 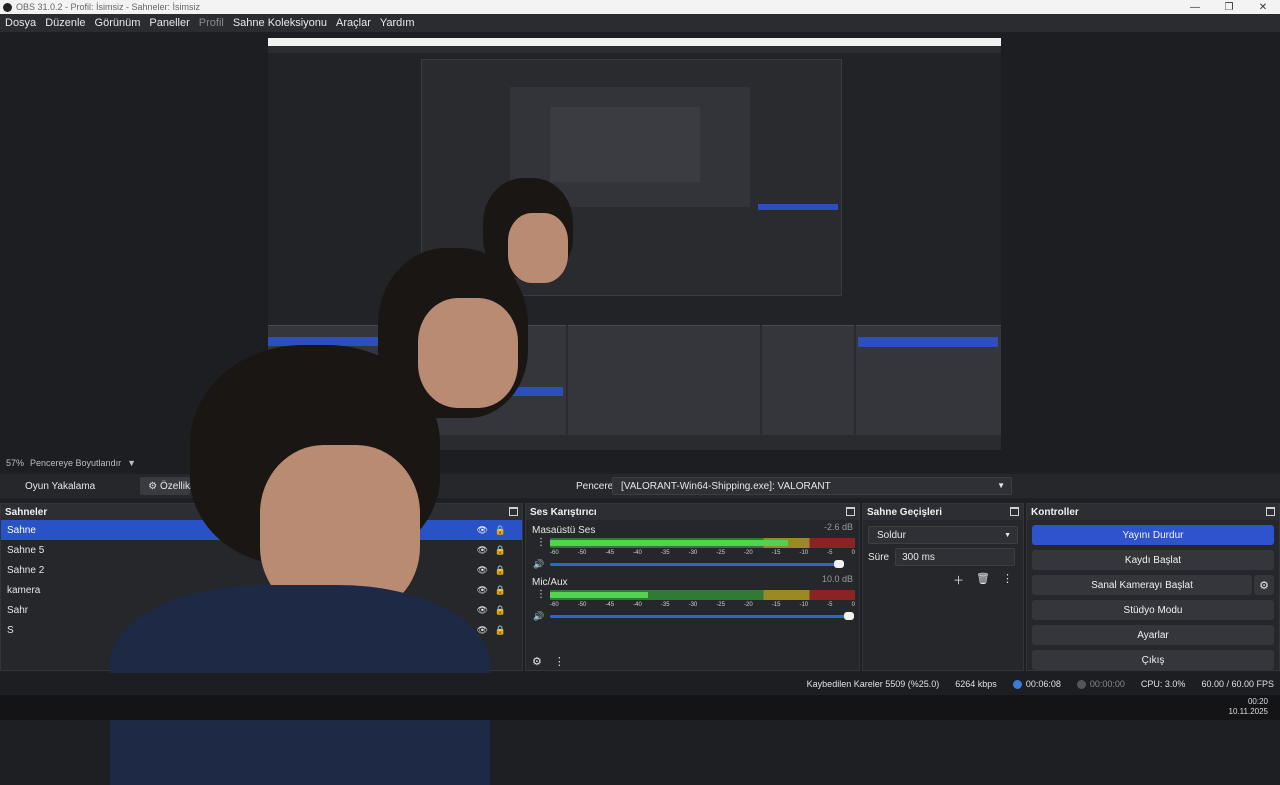 I want to click on virtual-camera-row: Sanal Kamerayı Başlat ⚙, so click(x=1153, y=582).